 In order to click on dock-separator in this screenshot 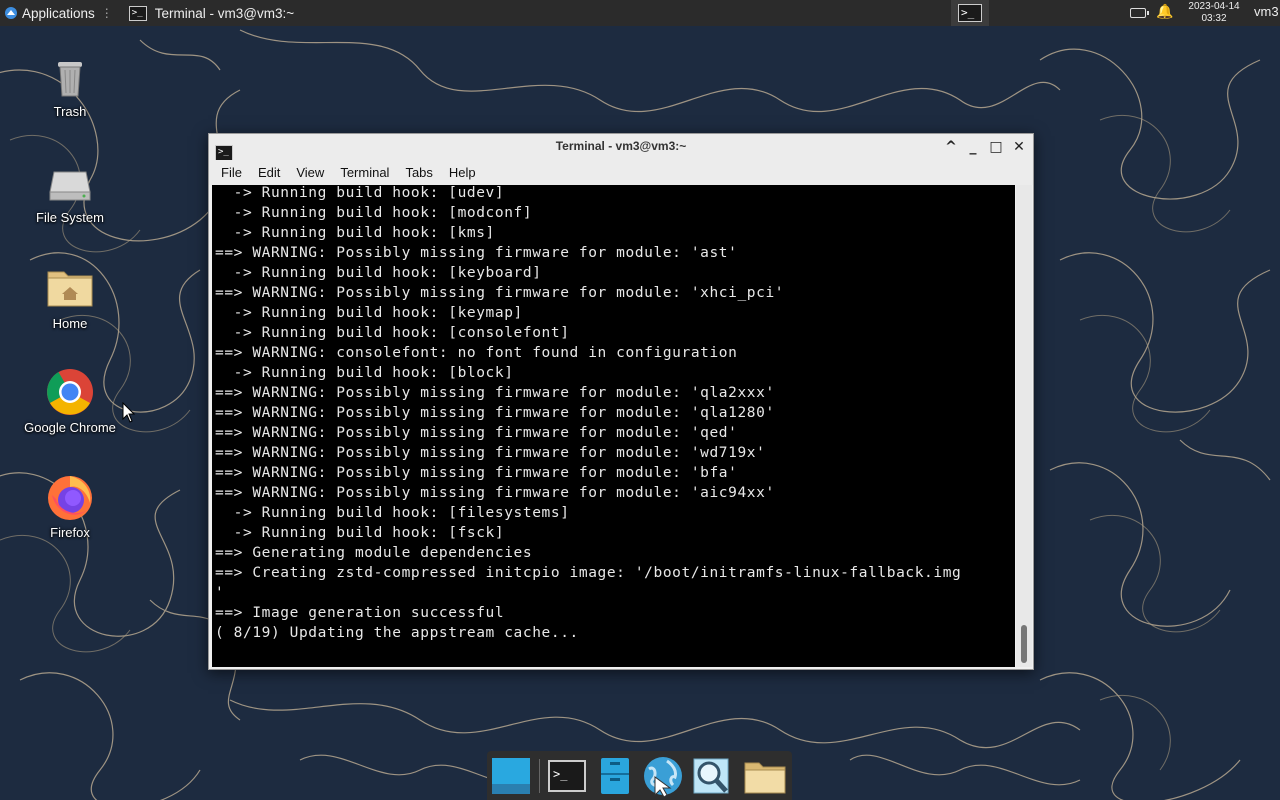, I will do `click(539, 776)`.